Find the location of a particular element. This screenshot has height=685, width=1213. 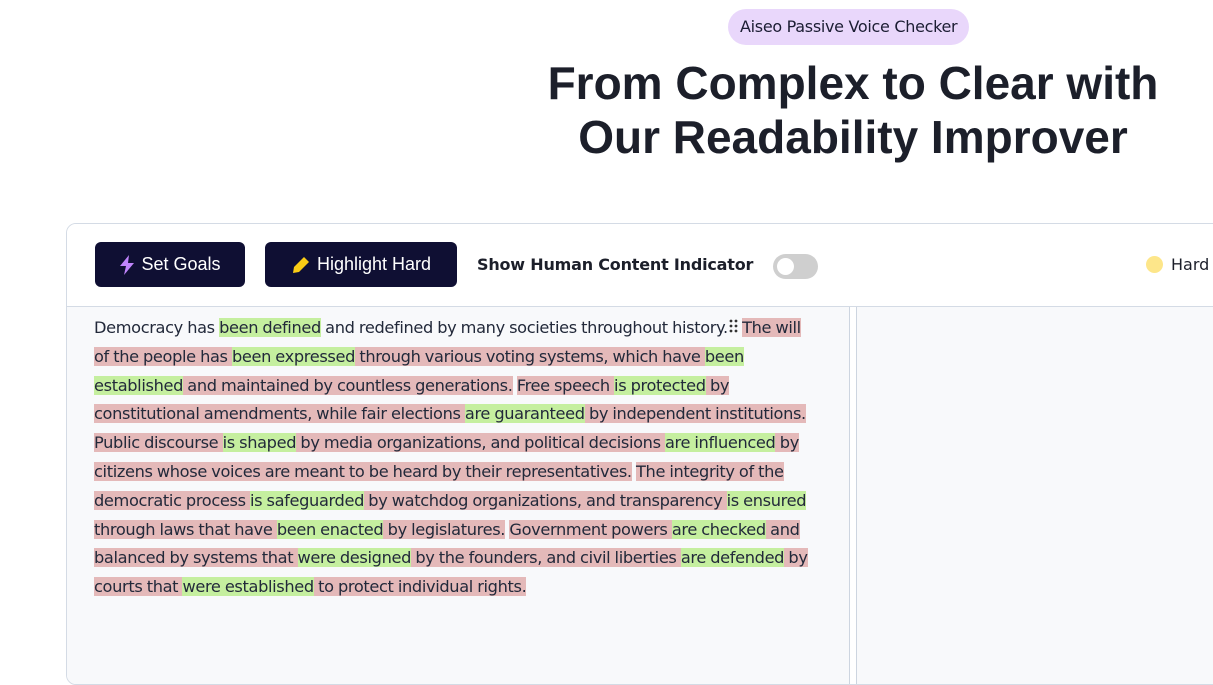

set-goals-button: Set Goals is located at coordinates (170, 264).